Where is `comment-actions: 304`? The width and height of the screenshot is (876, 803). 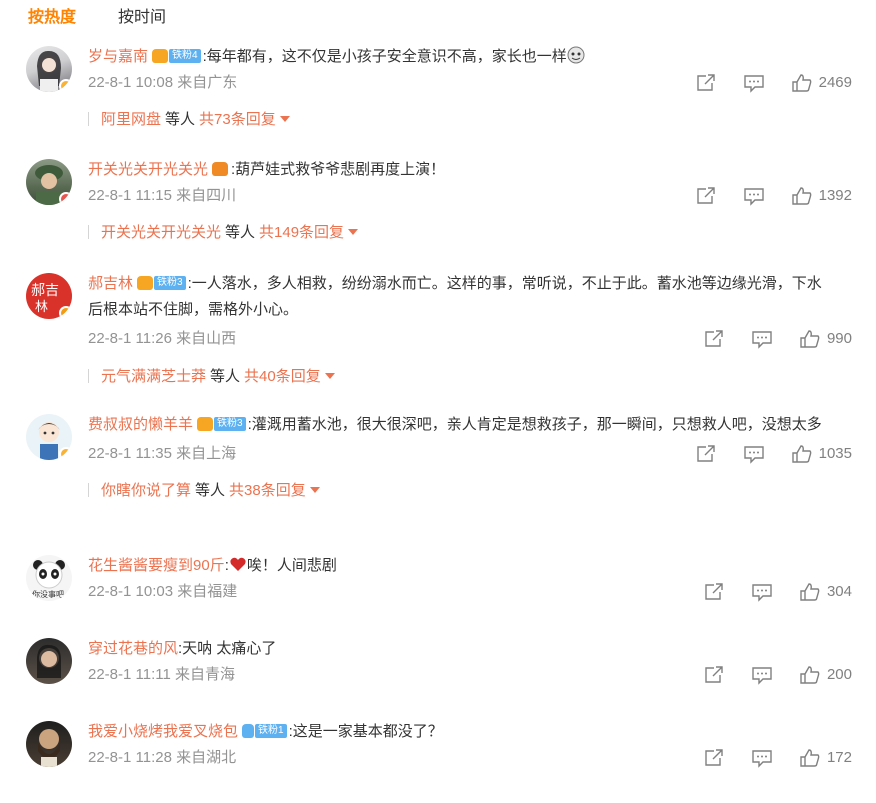
comment-actions: 304 is located at coordinates (764, 592).